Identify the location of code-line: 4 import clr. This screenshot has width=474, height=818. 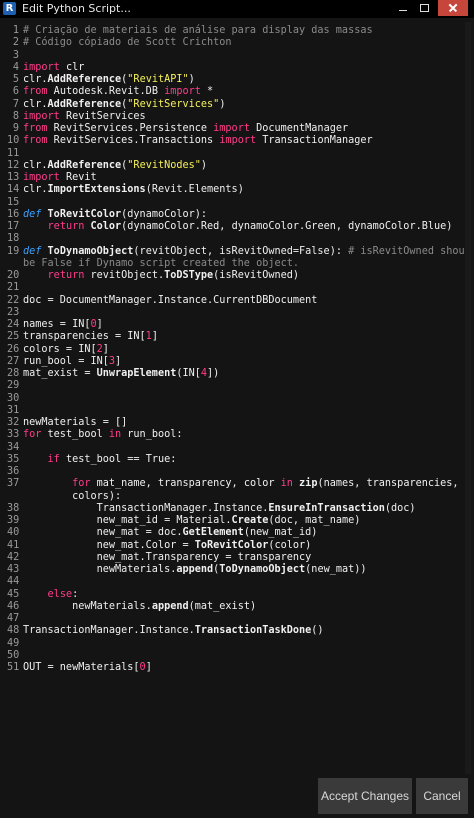
(236, 68).